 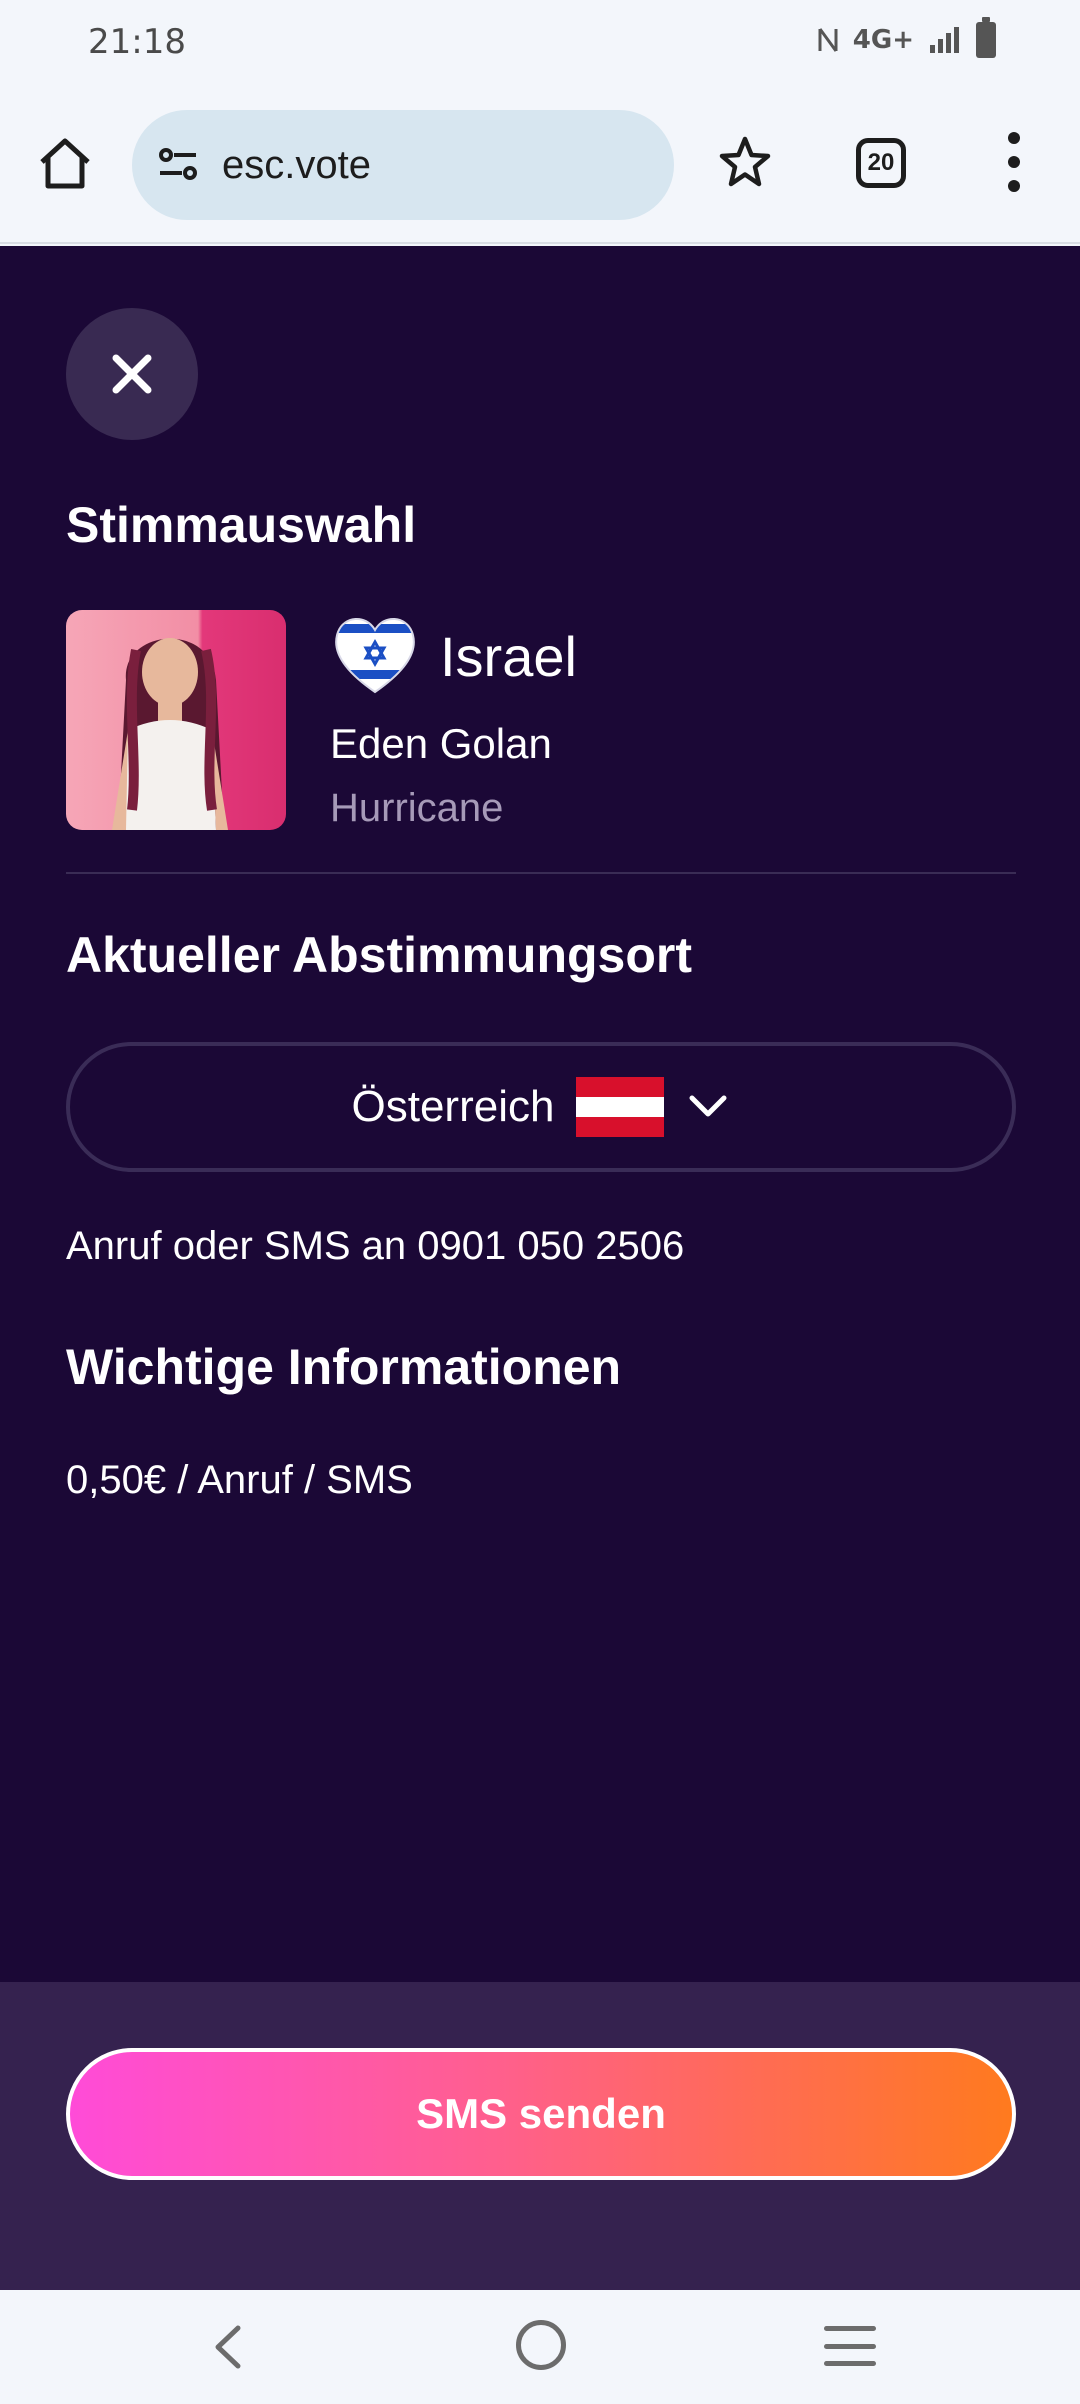 What do you see at coordinates (375, 1246) in the screenshot?
I see `vote-number-text: Anruf oder SMS an 0901 050 2506` at bounding box center [375, 1246].